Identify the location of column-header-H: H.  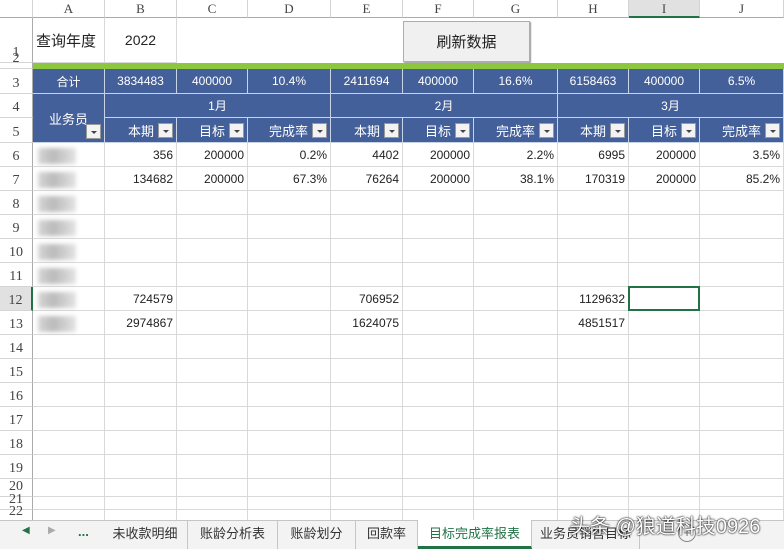
(593, 9).